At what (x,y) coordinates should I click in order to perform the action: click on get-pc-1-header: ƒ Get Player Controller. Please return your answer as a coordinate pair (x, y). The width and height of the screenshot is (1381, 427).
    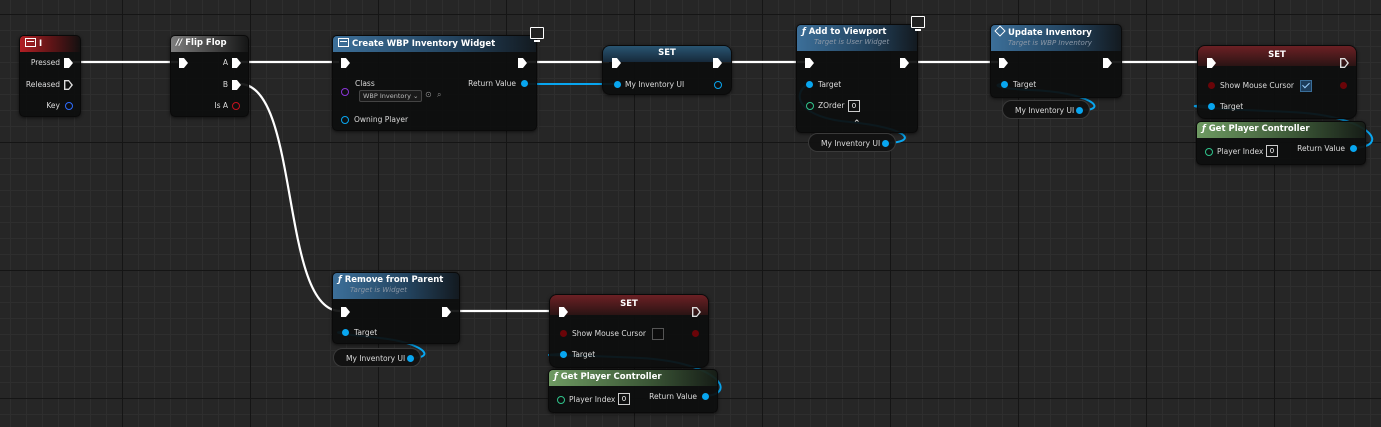
    Looking at the image, I should click on (1281, 130).